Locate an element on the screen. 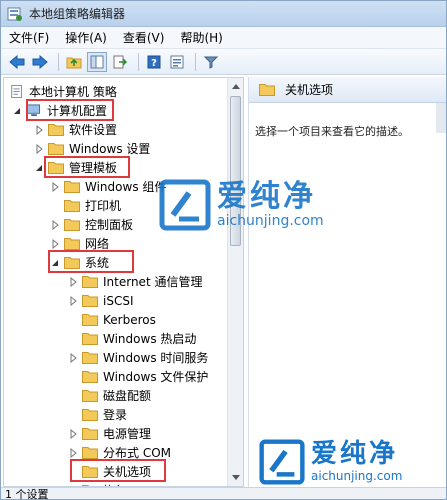 Image resolution: width=447 pixels, height=500 pixels. tree-item-internet-comm: Internet 通信管理 is located at coordinates (135, 281).